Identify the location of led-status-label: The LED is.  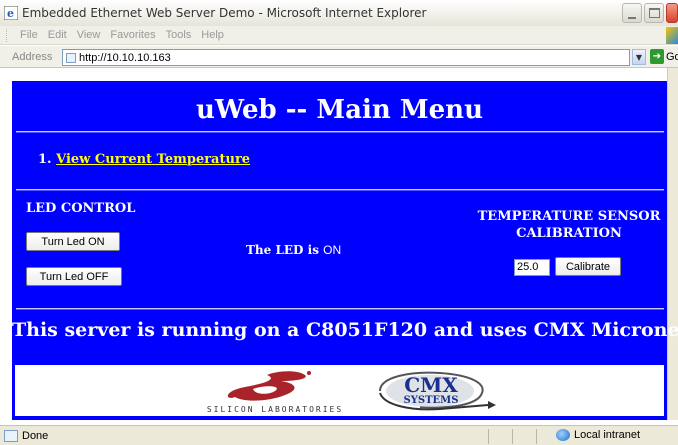
(282, 250).